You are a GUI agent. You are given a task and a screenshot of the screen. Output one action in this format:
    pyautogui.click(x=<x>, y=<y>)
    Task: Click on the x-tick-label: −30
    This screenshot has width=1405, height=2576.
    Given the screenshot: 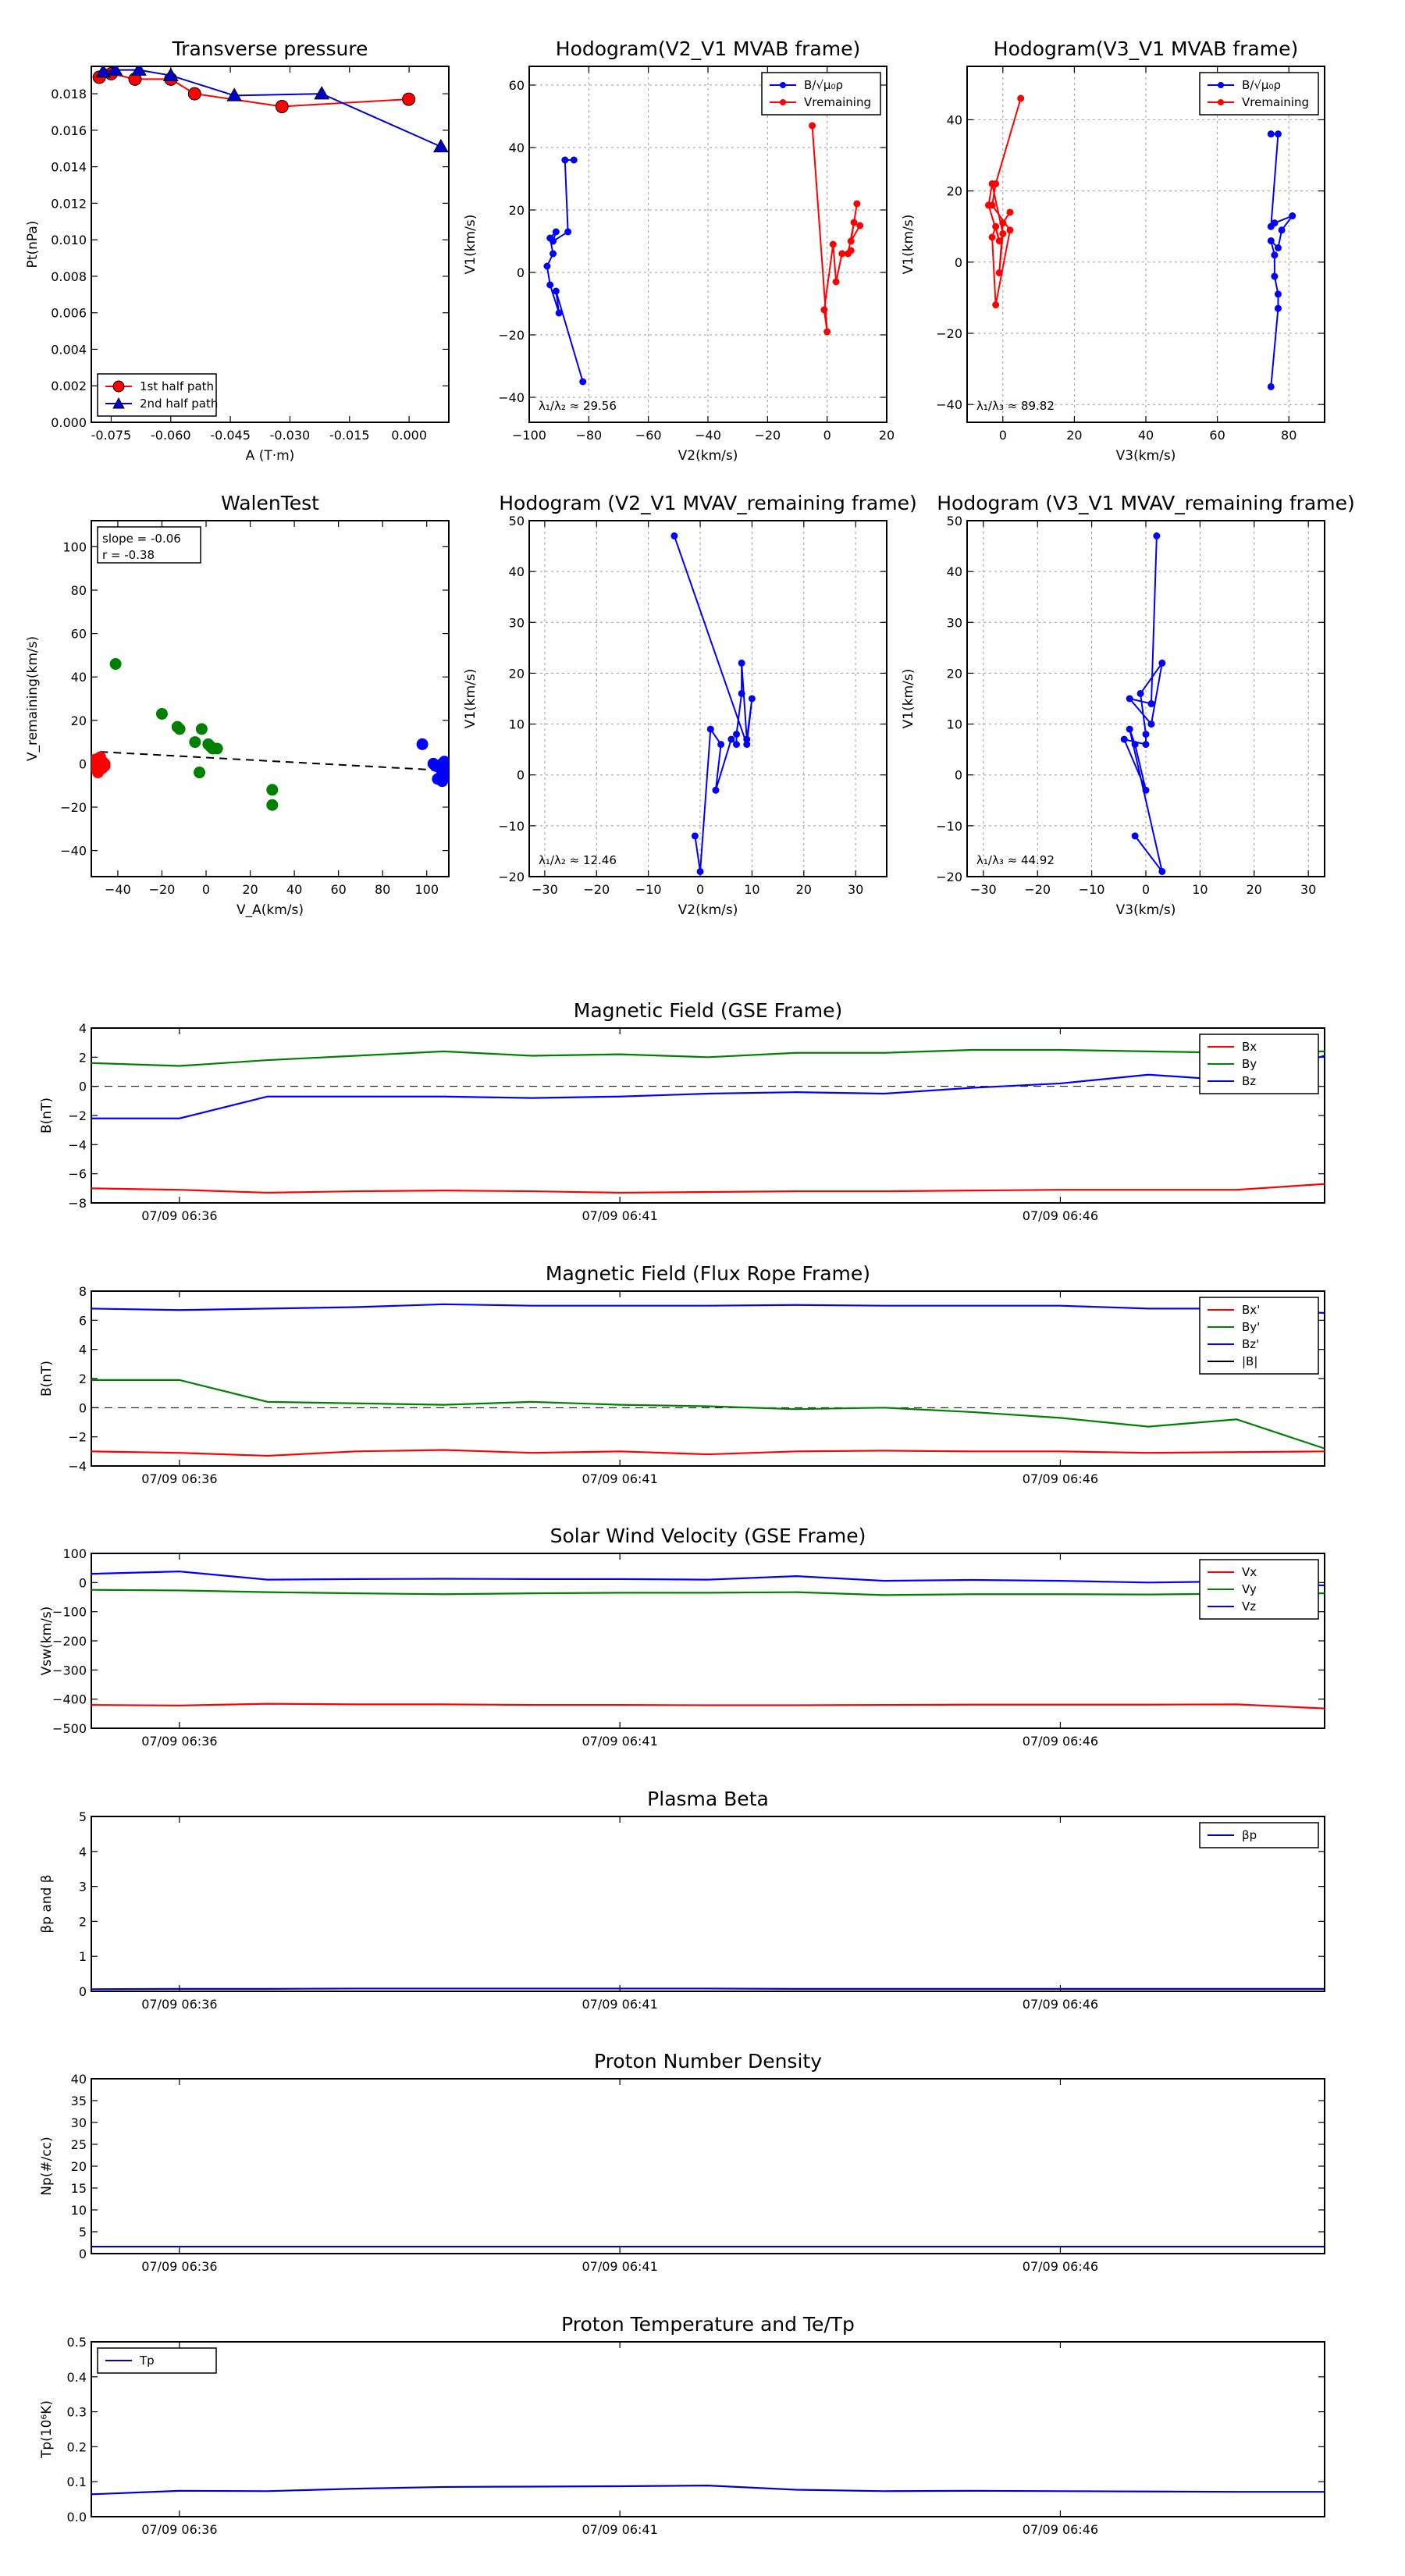 What is the action you would take?
    pyautogui.click(x=545, y=889)
    